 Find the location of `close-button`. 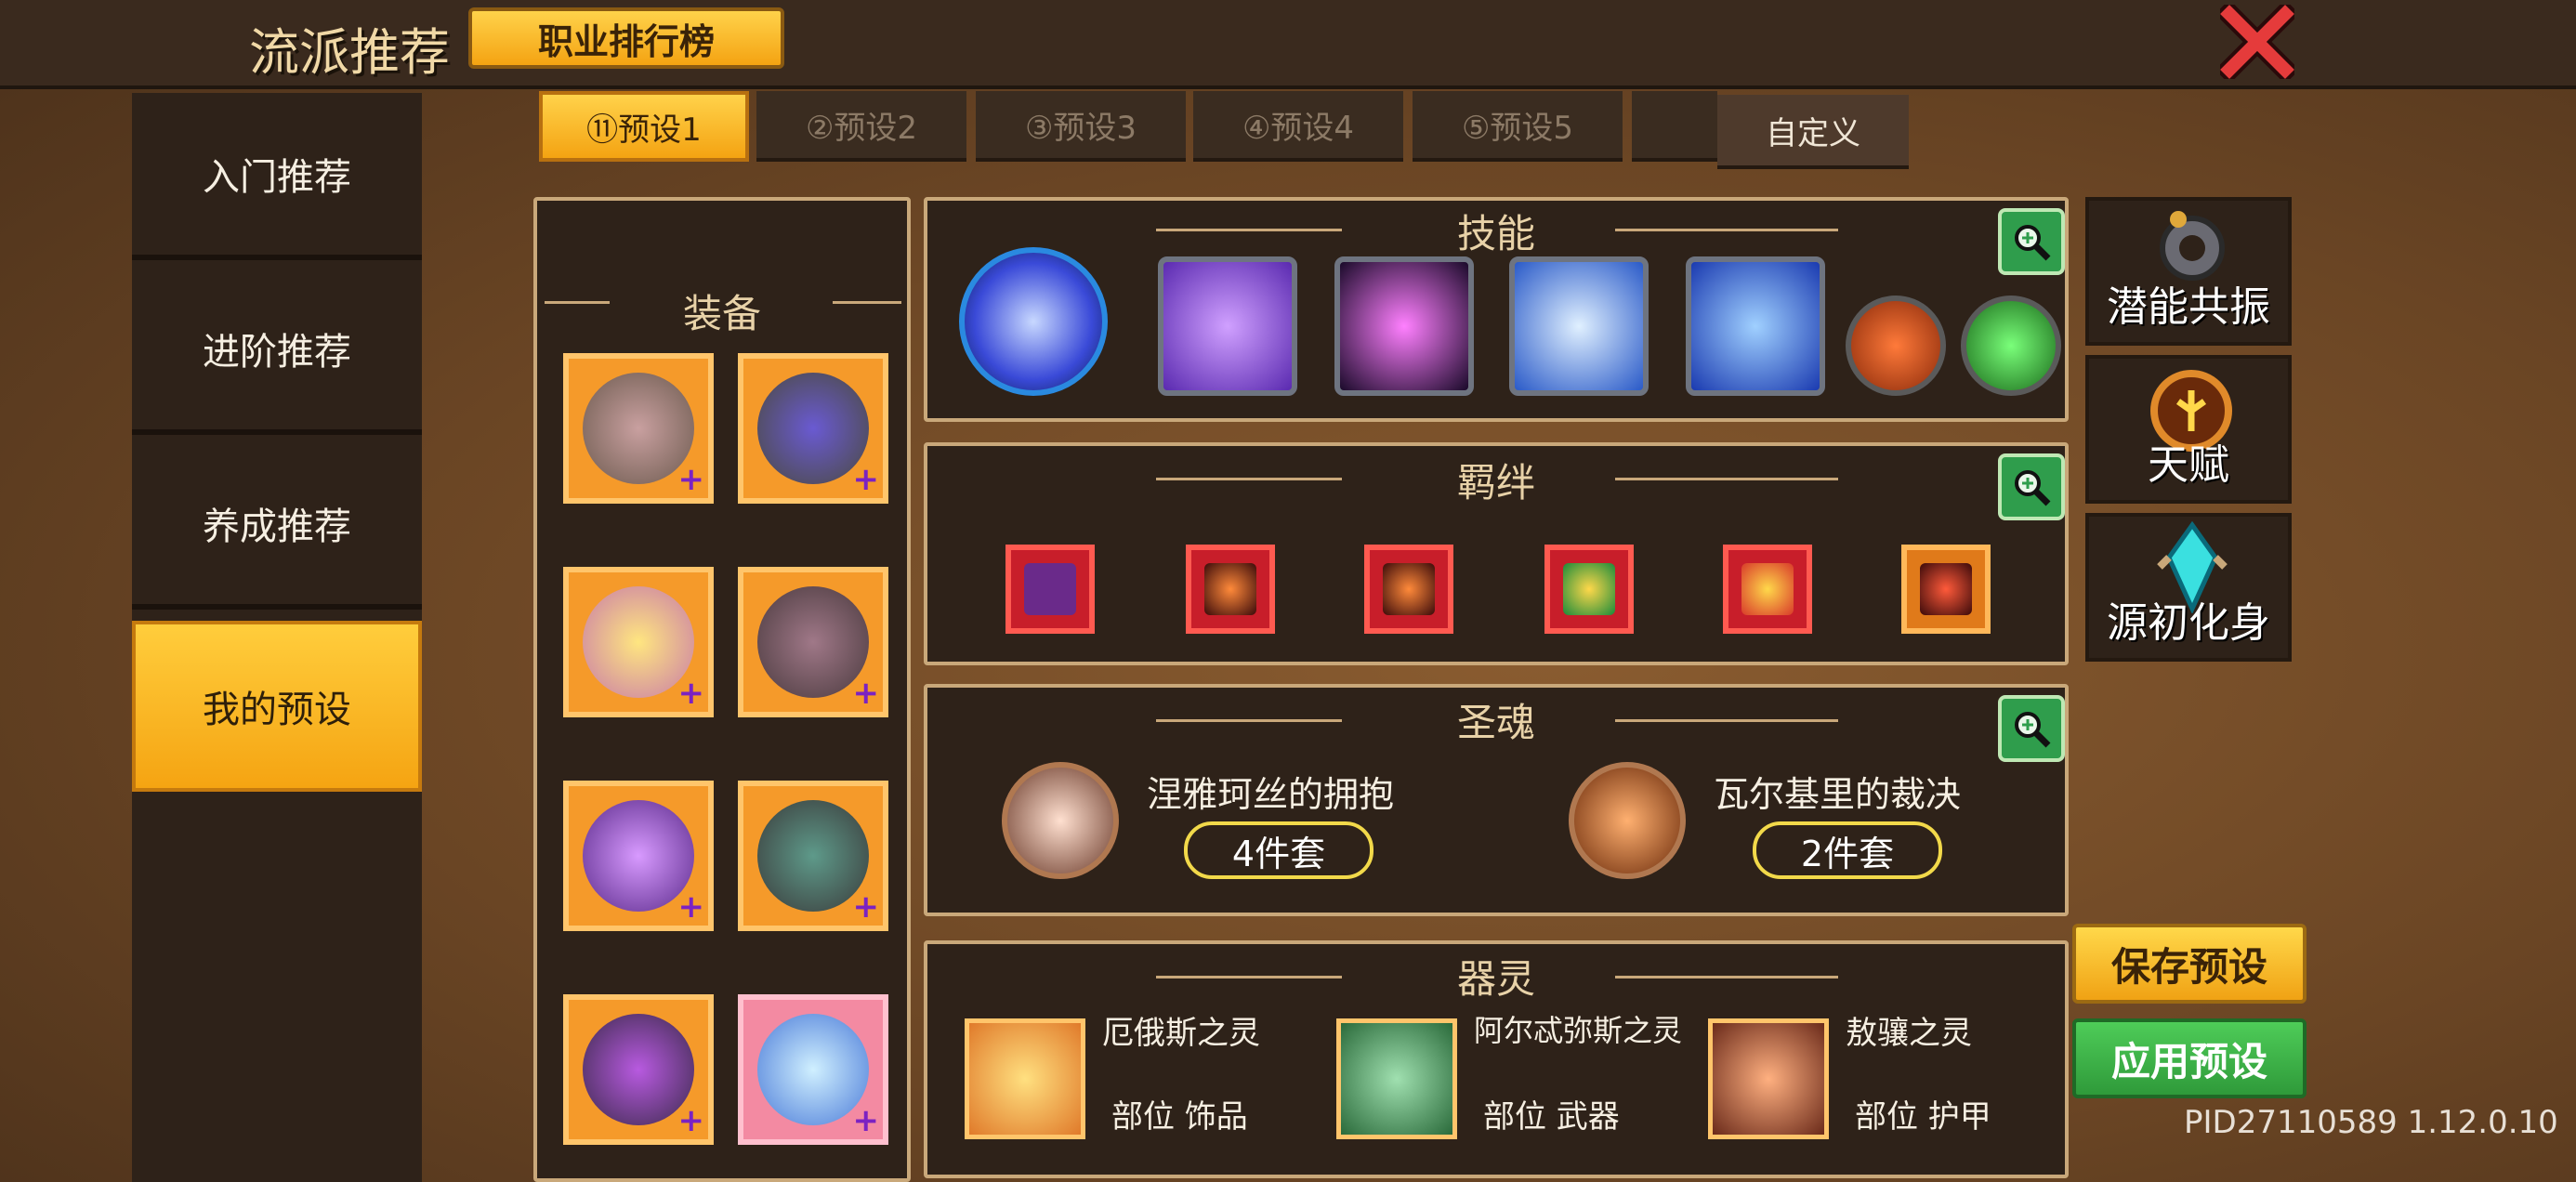

close-button is located at coordinates (2257, 42).